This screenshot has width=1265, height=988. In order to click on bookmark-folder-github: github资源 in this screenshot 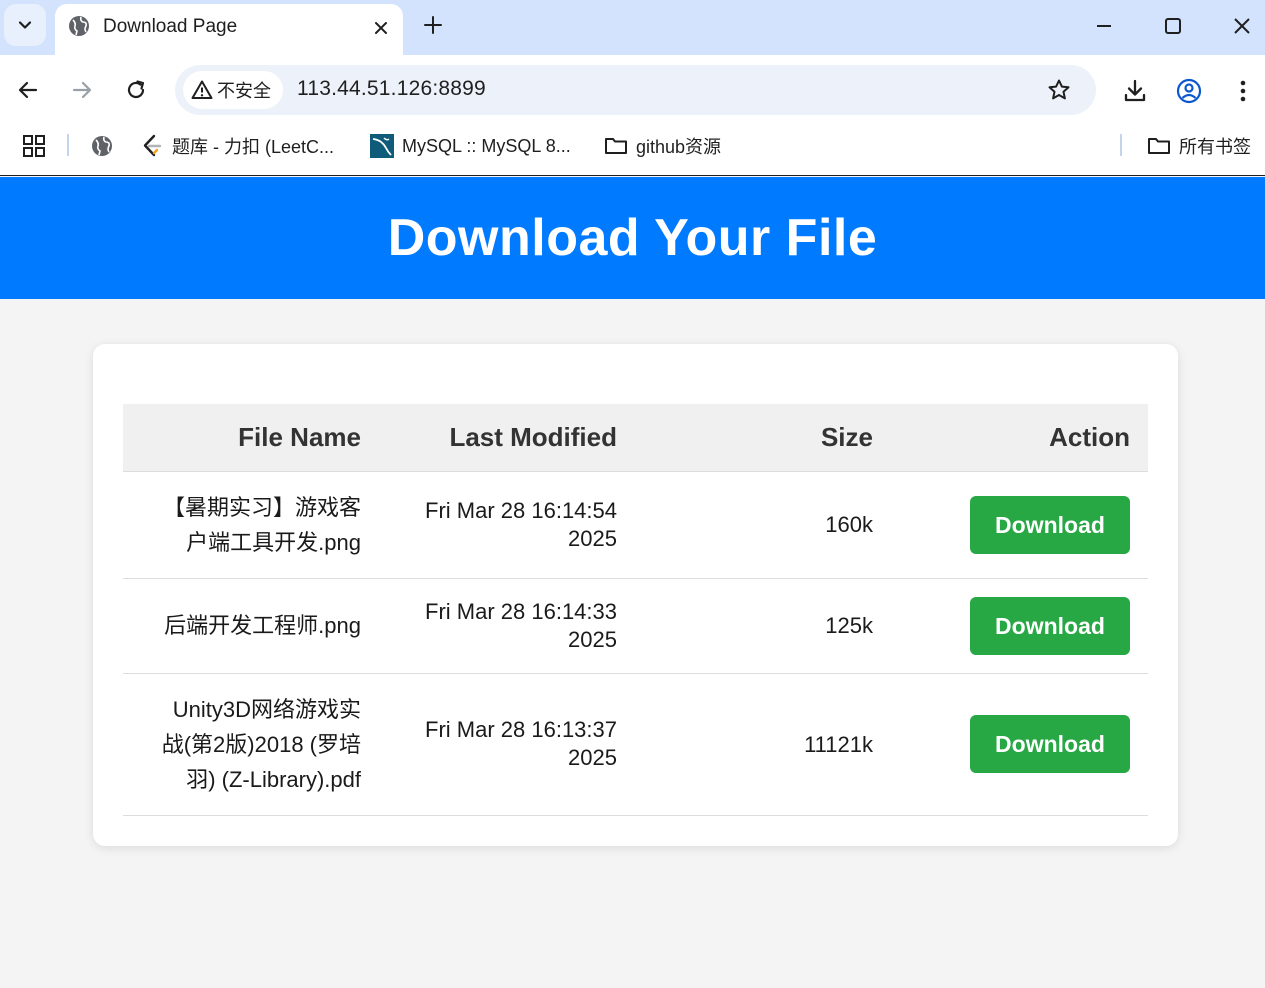, I will do `click(662, 146)`.